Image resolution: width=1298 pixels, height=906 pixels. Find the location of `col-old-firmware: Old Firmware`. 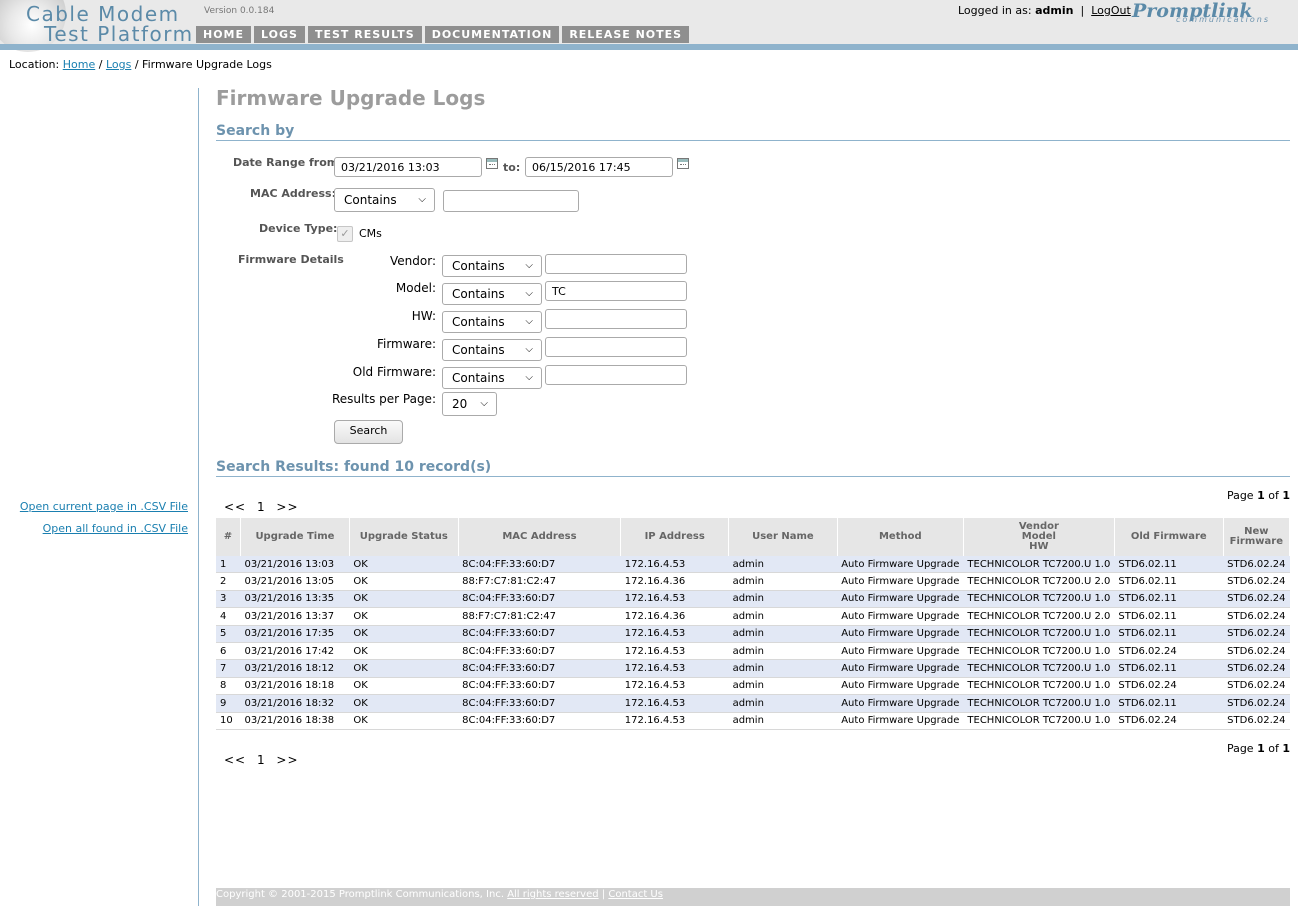

col-old-firmware: Old Firmware is located at coordinates (1169, 537).